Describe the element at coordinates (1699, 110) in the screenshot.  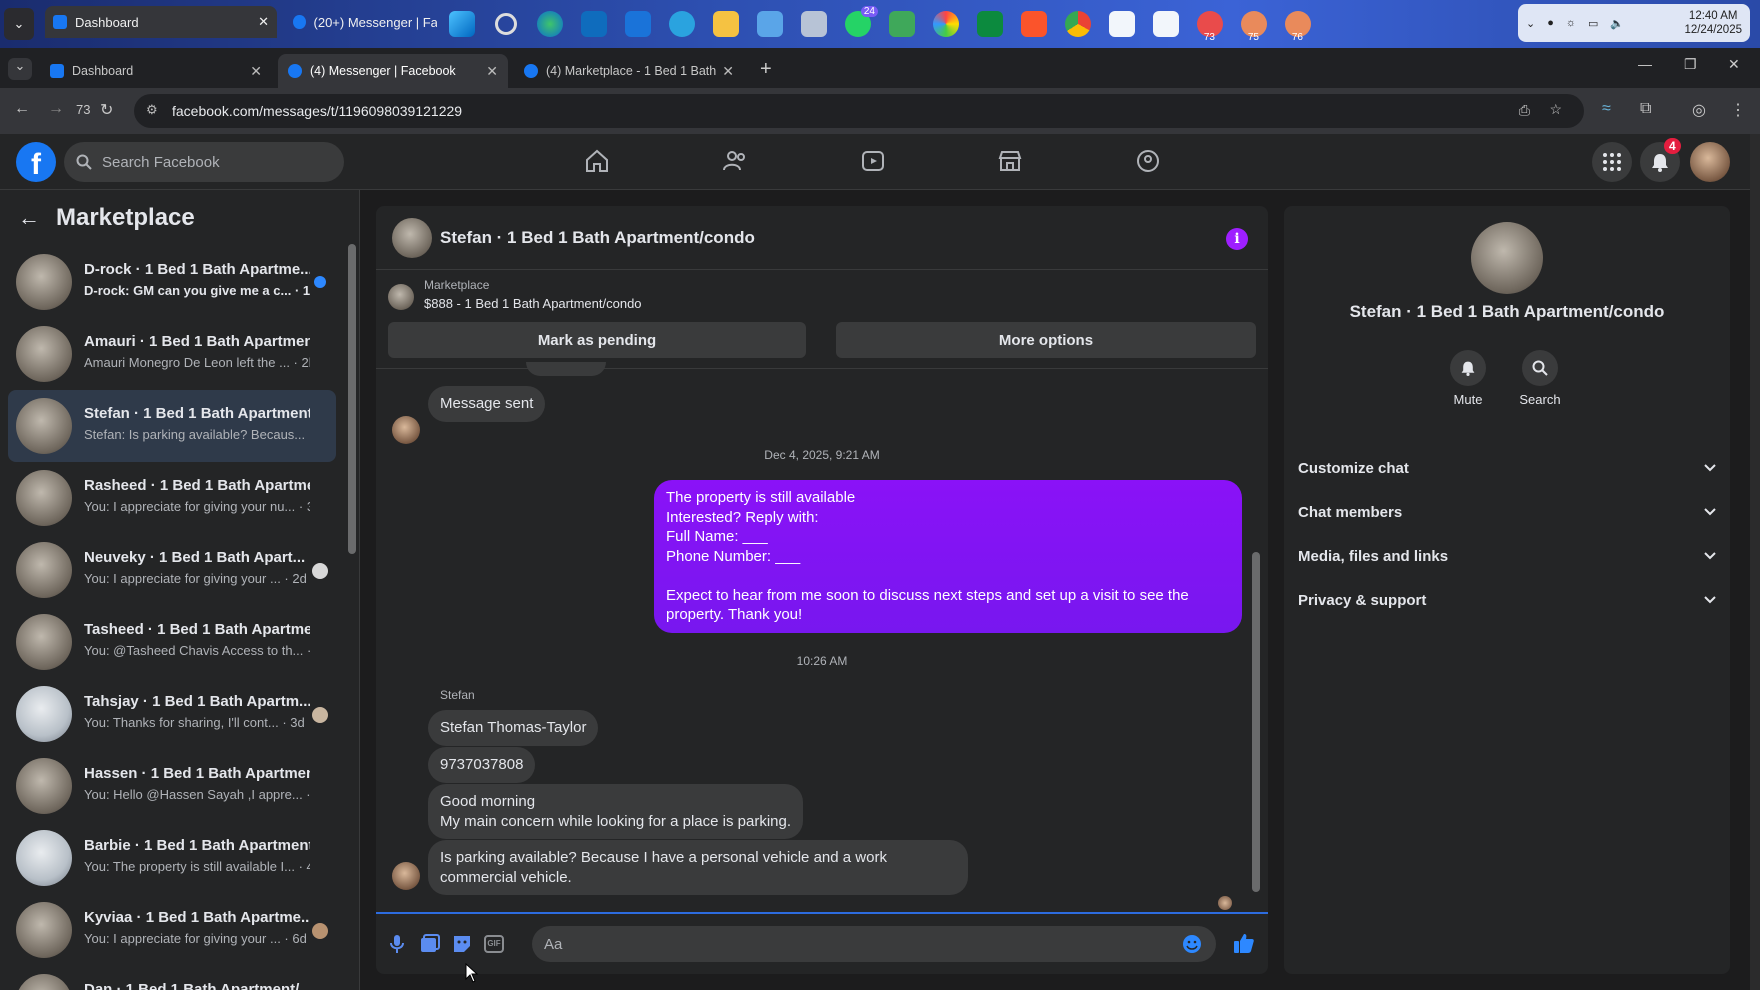
I see `profile-icon: ◎` at that location.